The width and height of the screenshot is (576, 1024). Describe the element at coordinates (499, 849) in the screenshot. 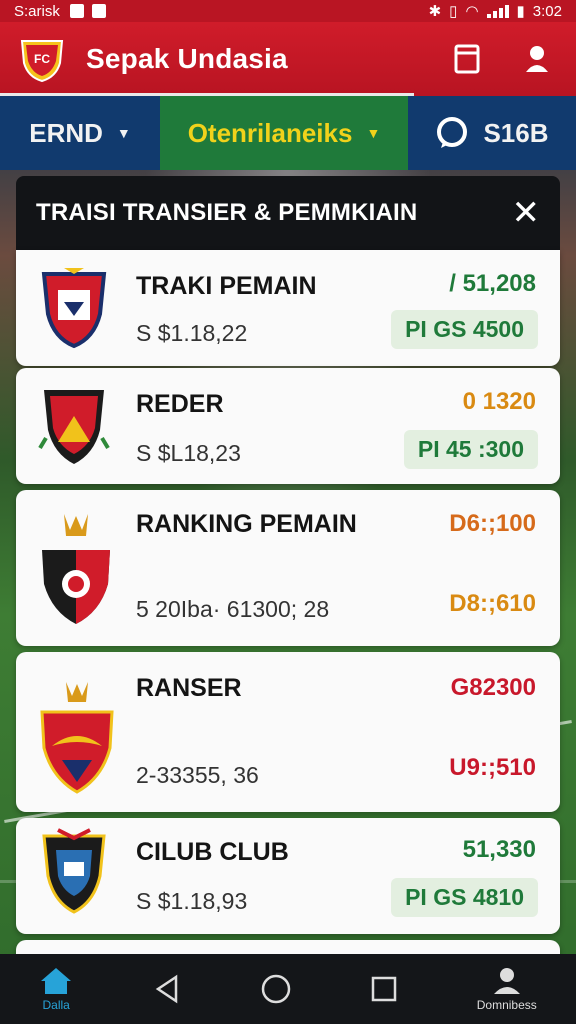

I see `card-value: 51,330` at that location.